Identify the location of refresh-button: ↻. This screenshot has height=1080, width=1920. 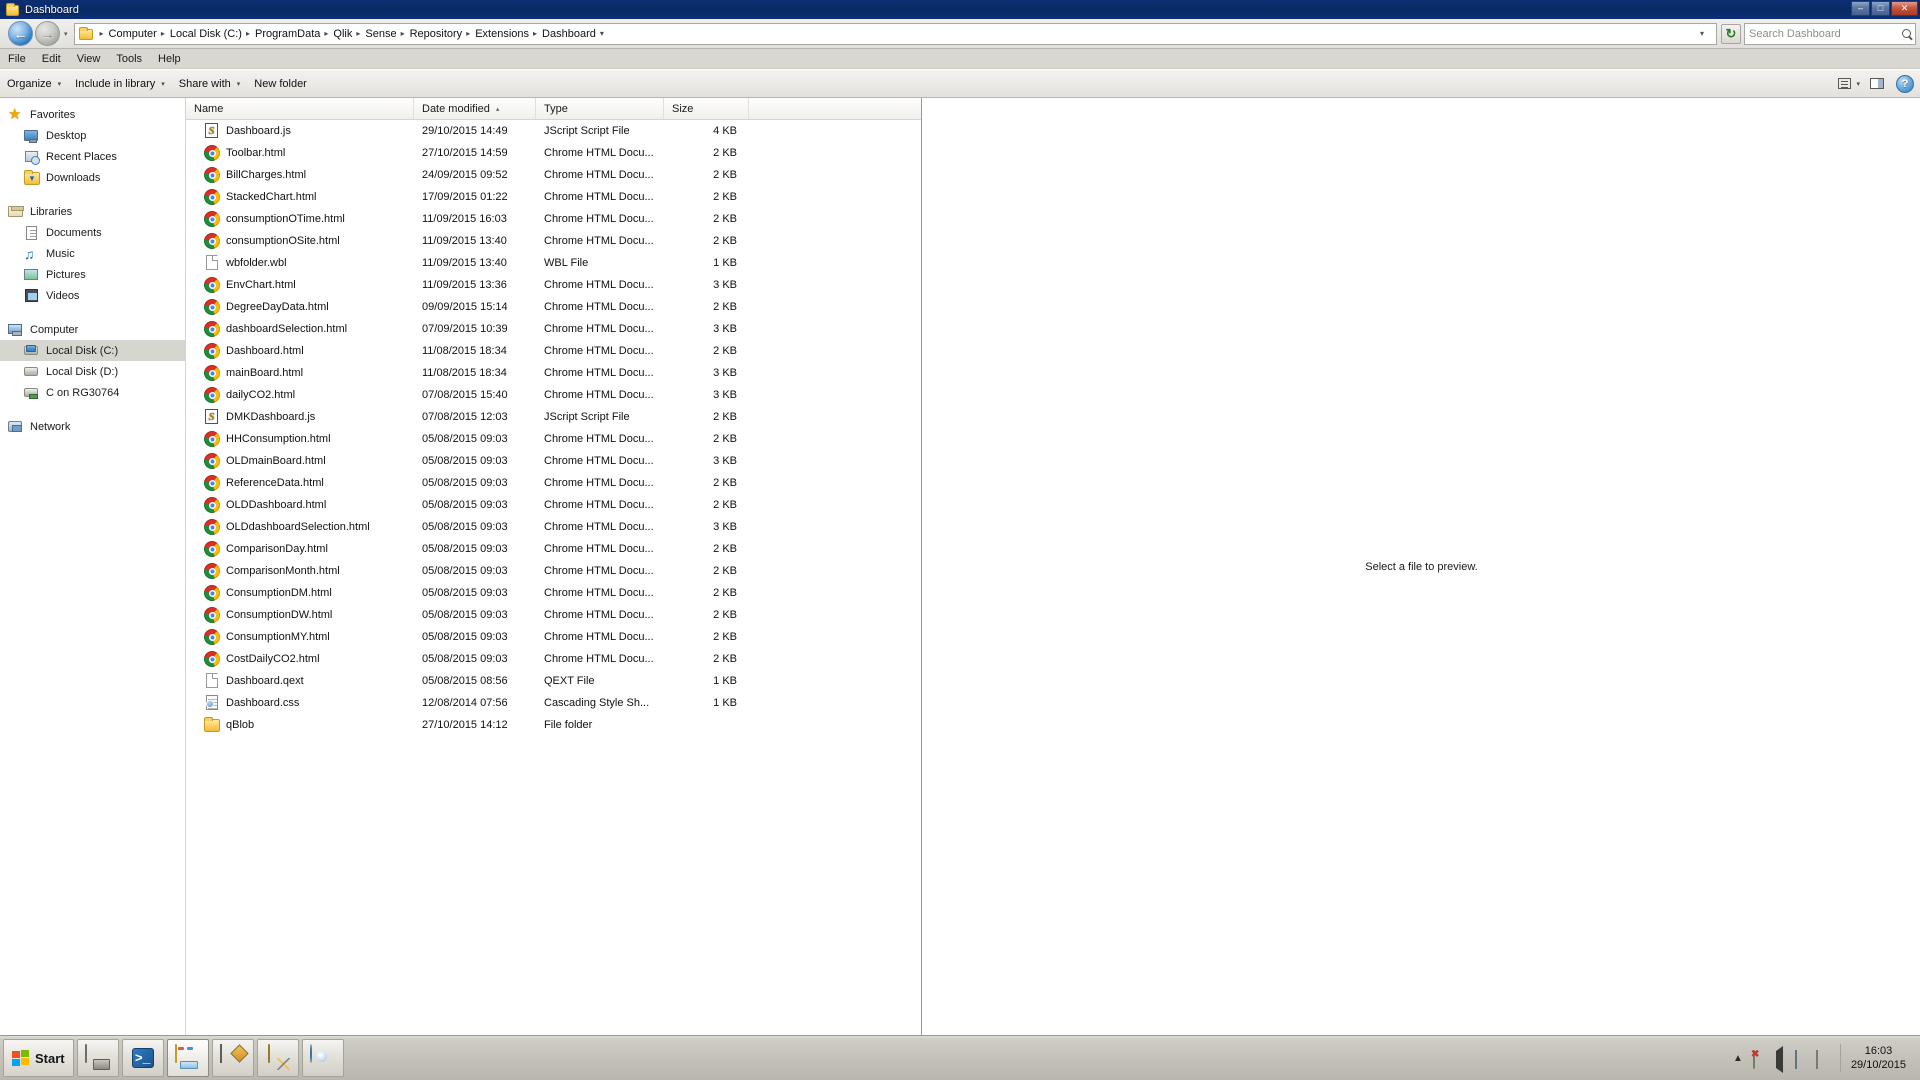
(1731, 33).